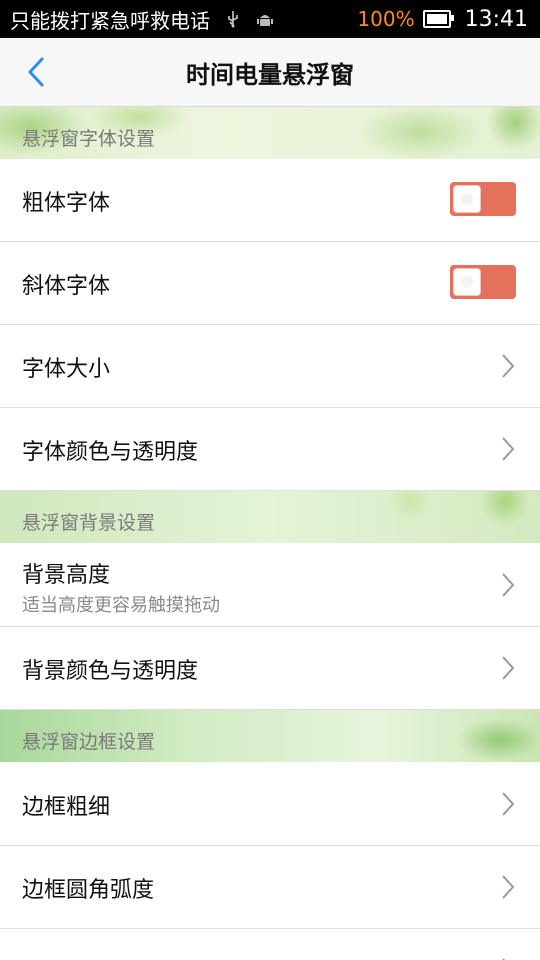 The width and height of the screenshot is (540, 960). I want to click on title-bar: 时间电量悬浮窗, so click(270, 72).